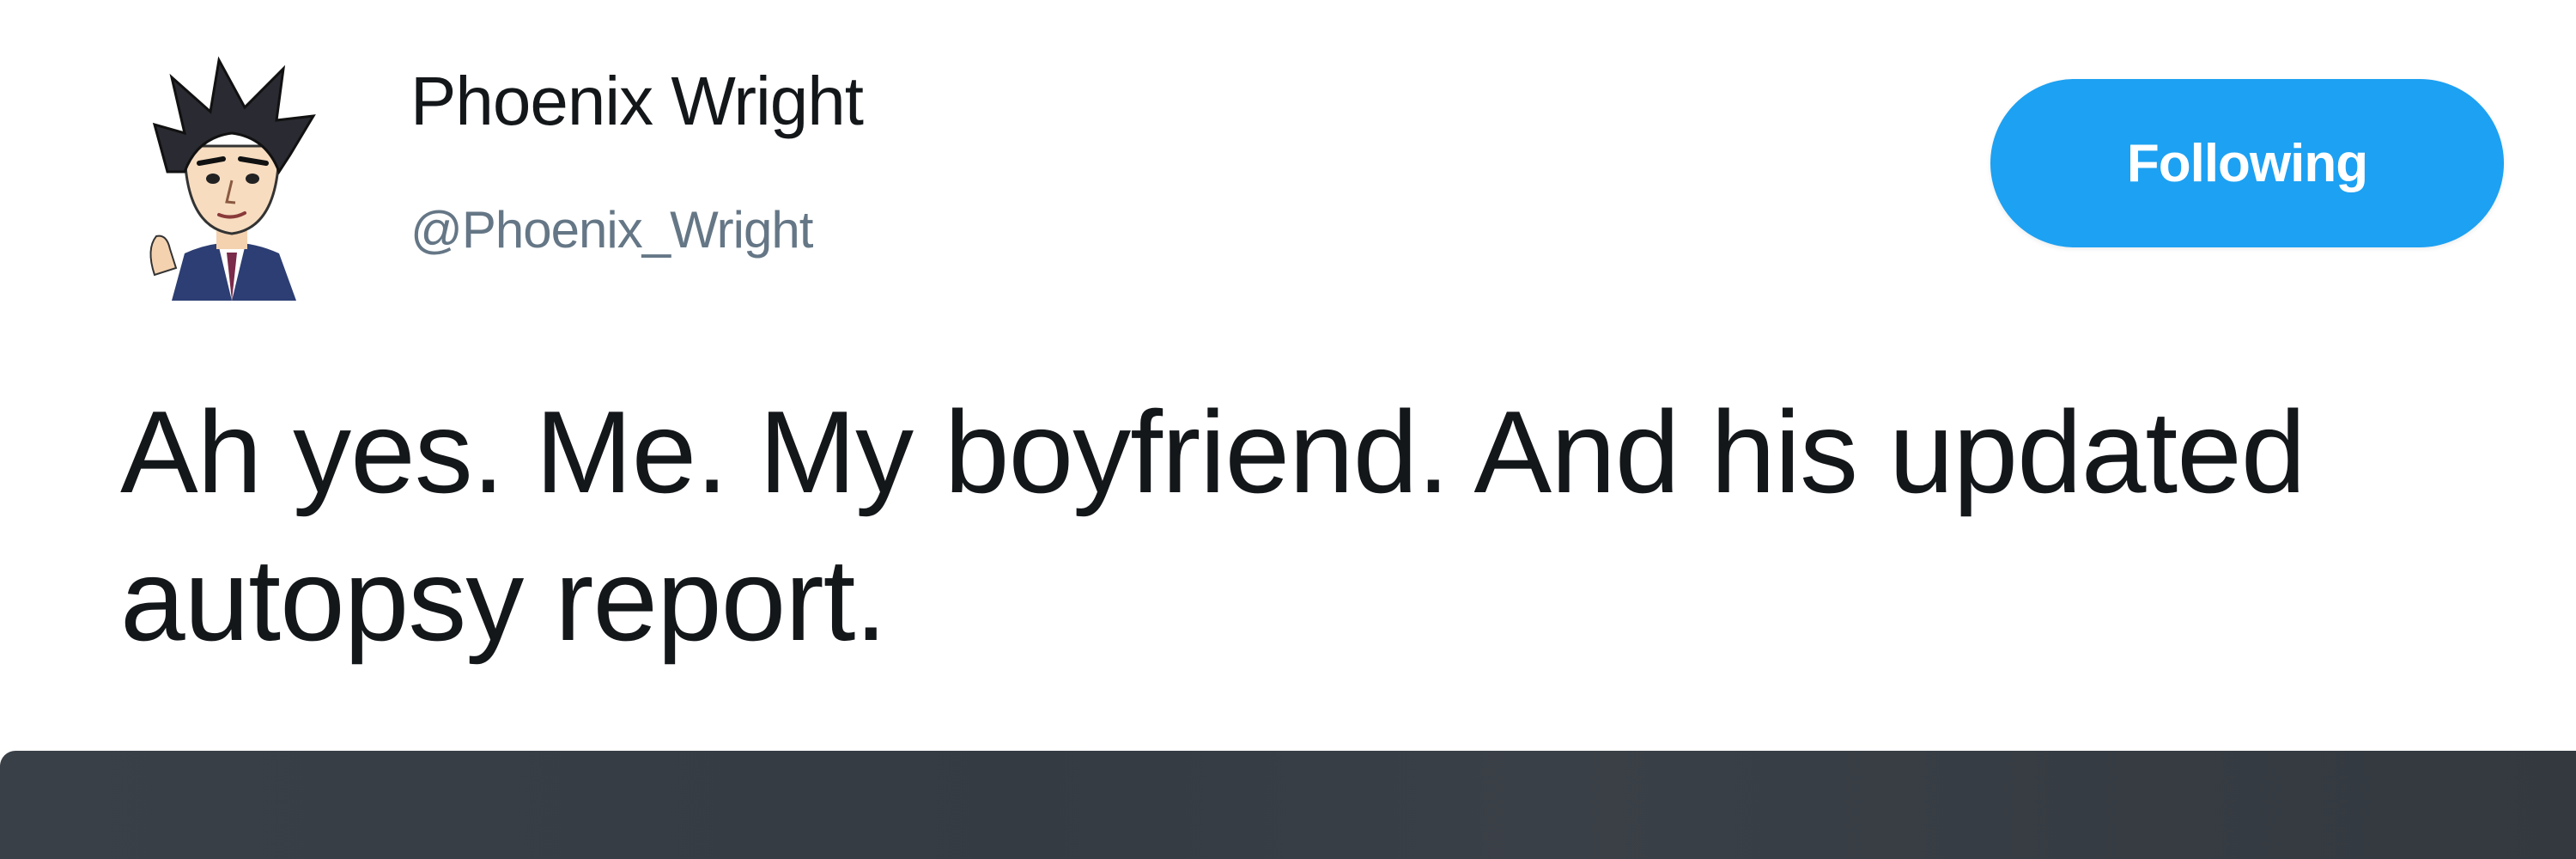 This screenshot has height=859, width=2576. Describe the element at coordinates (637, 101) in the screenshot. I see `display-name: Phoenix Wright` at that location.